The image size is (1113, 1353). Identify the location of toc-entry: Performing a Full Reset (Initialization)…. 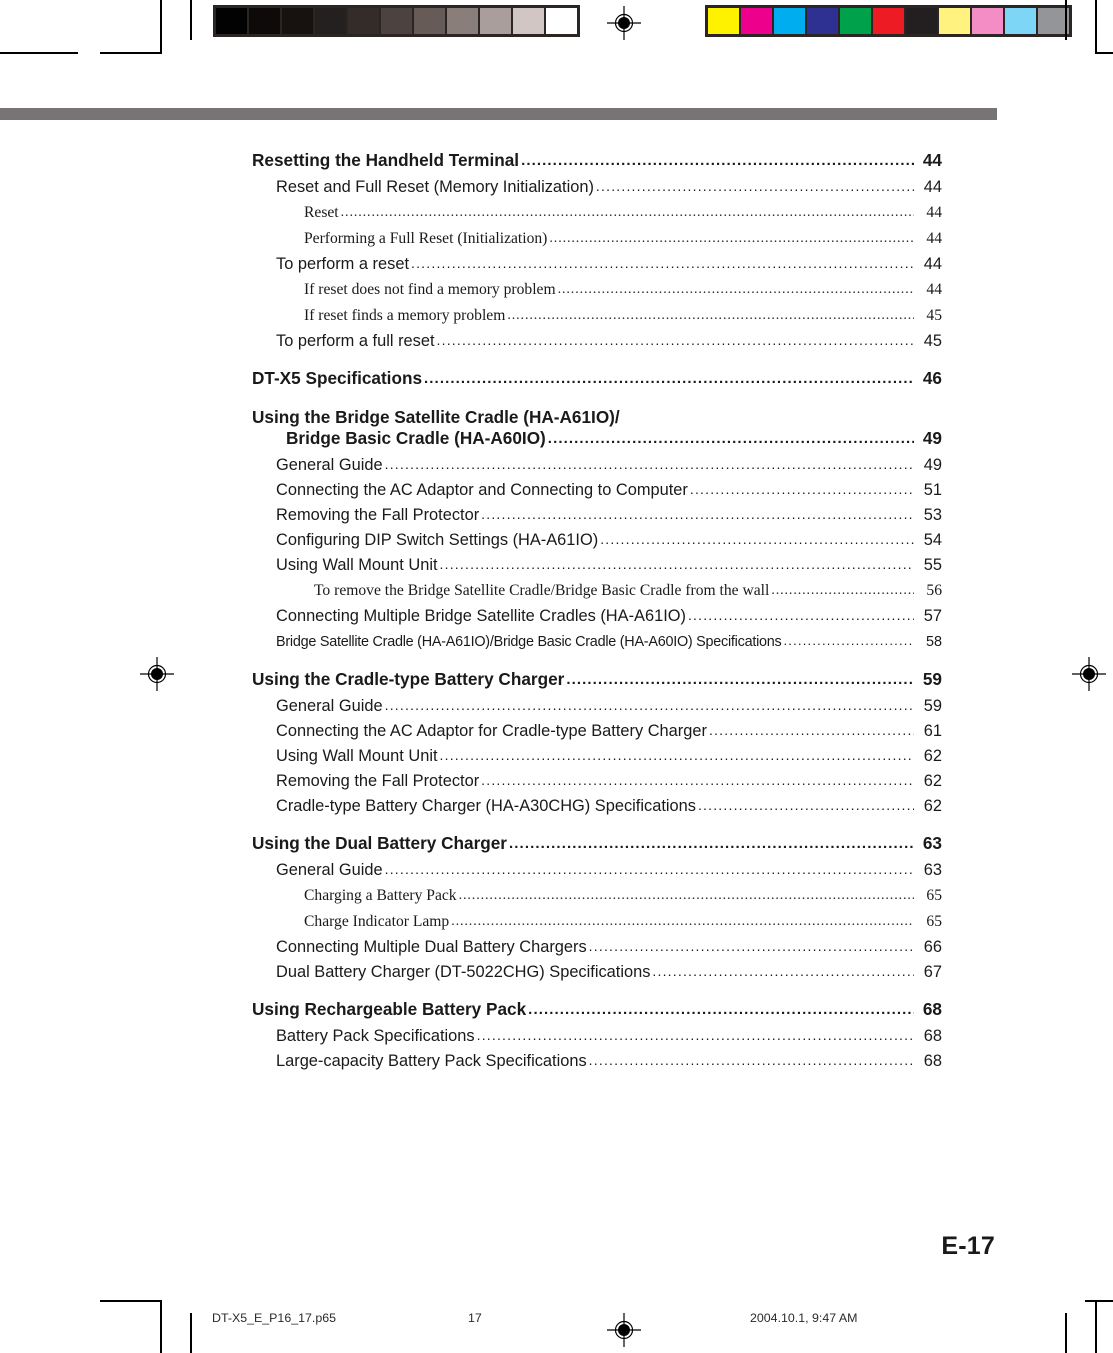
(597, 239).